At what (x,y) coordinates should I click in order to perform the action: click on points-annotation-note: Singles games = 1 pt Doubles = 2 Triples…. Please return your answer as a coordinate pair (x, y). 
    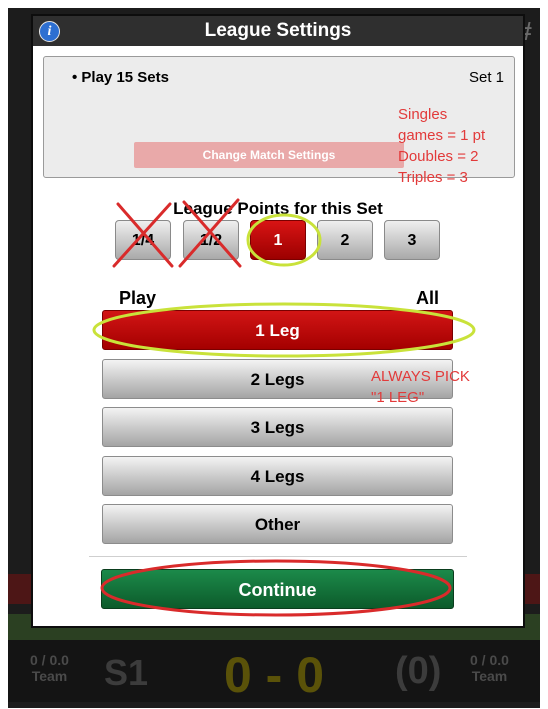
    Looking at the image, I should click on (441, 146).